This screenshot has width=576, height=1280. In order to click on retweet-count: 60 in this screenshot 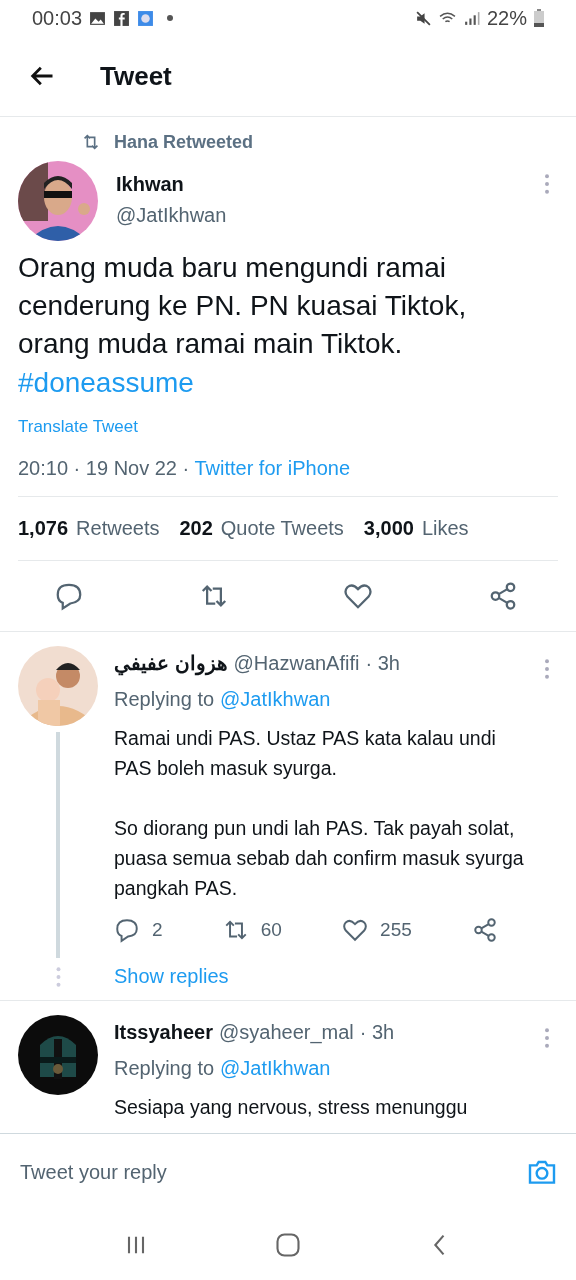, I will do `click(271, 930)`.